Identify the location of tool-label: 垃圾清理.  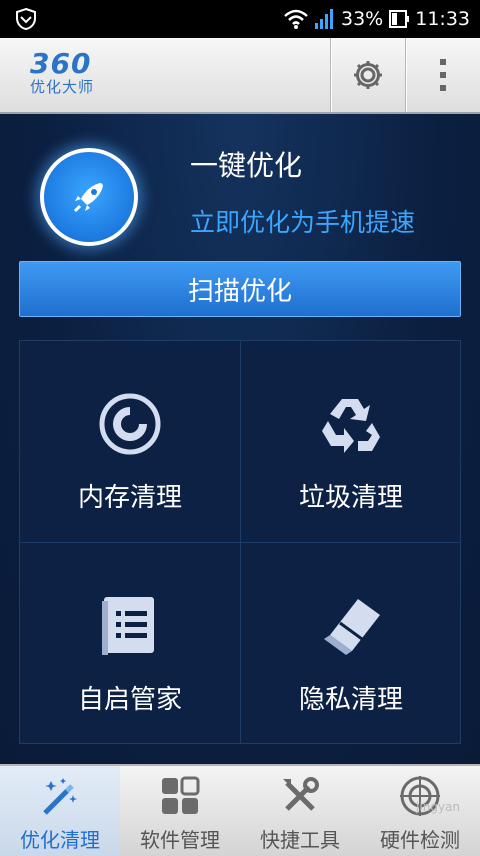
(350, 498).